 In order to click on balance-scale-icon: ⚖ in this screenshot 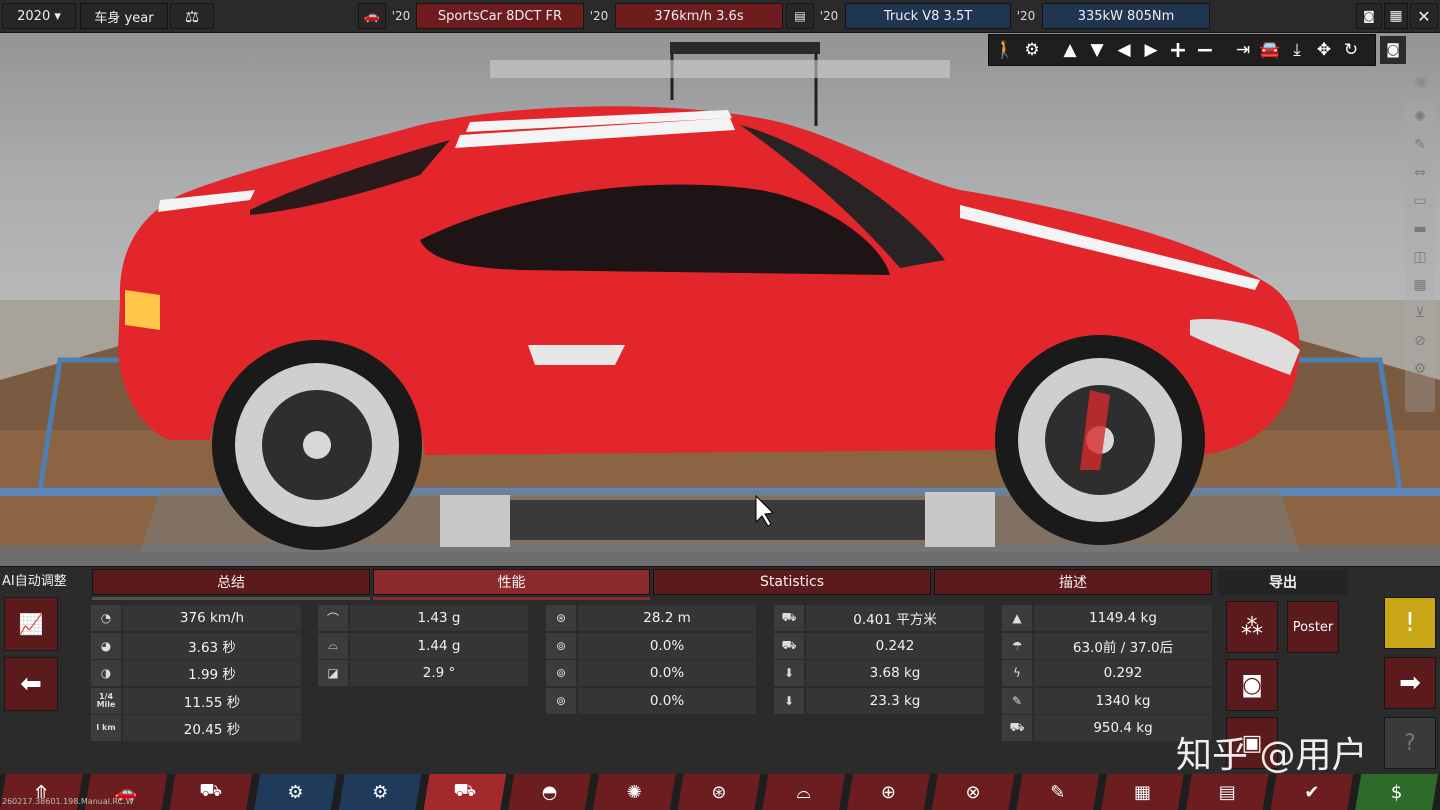, I will do `click(192, 16)`.